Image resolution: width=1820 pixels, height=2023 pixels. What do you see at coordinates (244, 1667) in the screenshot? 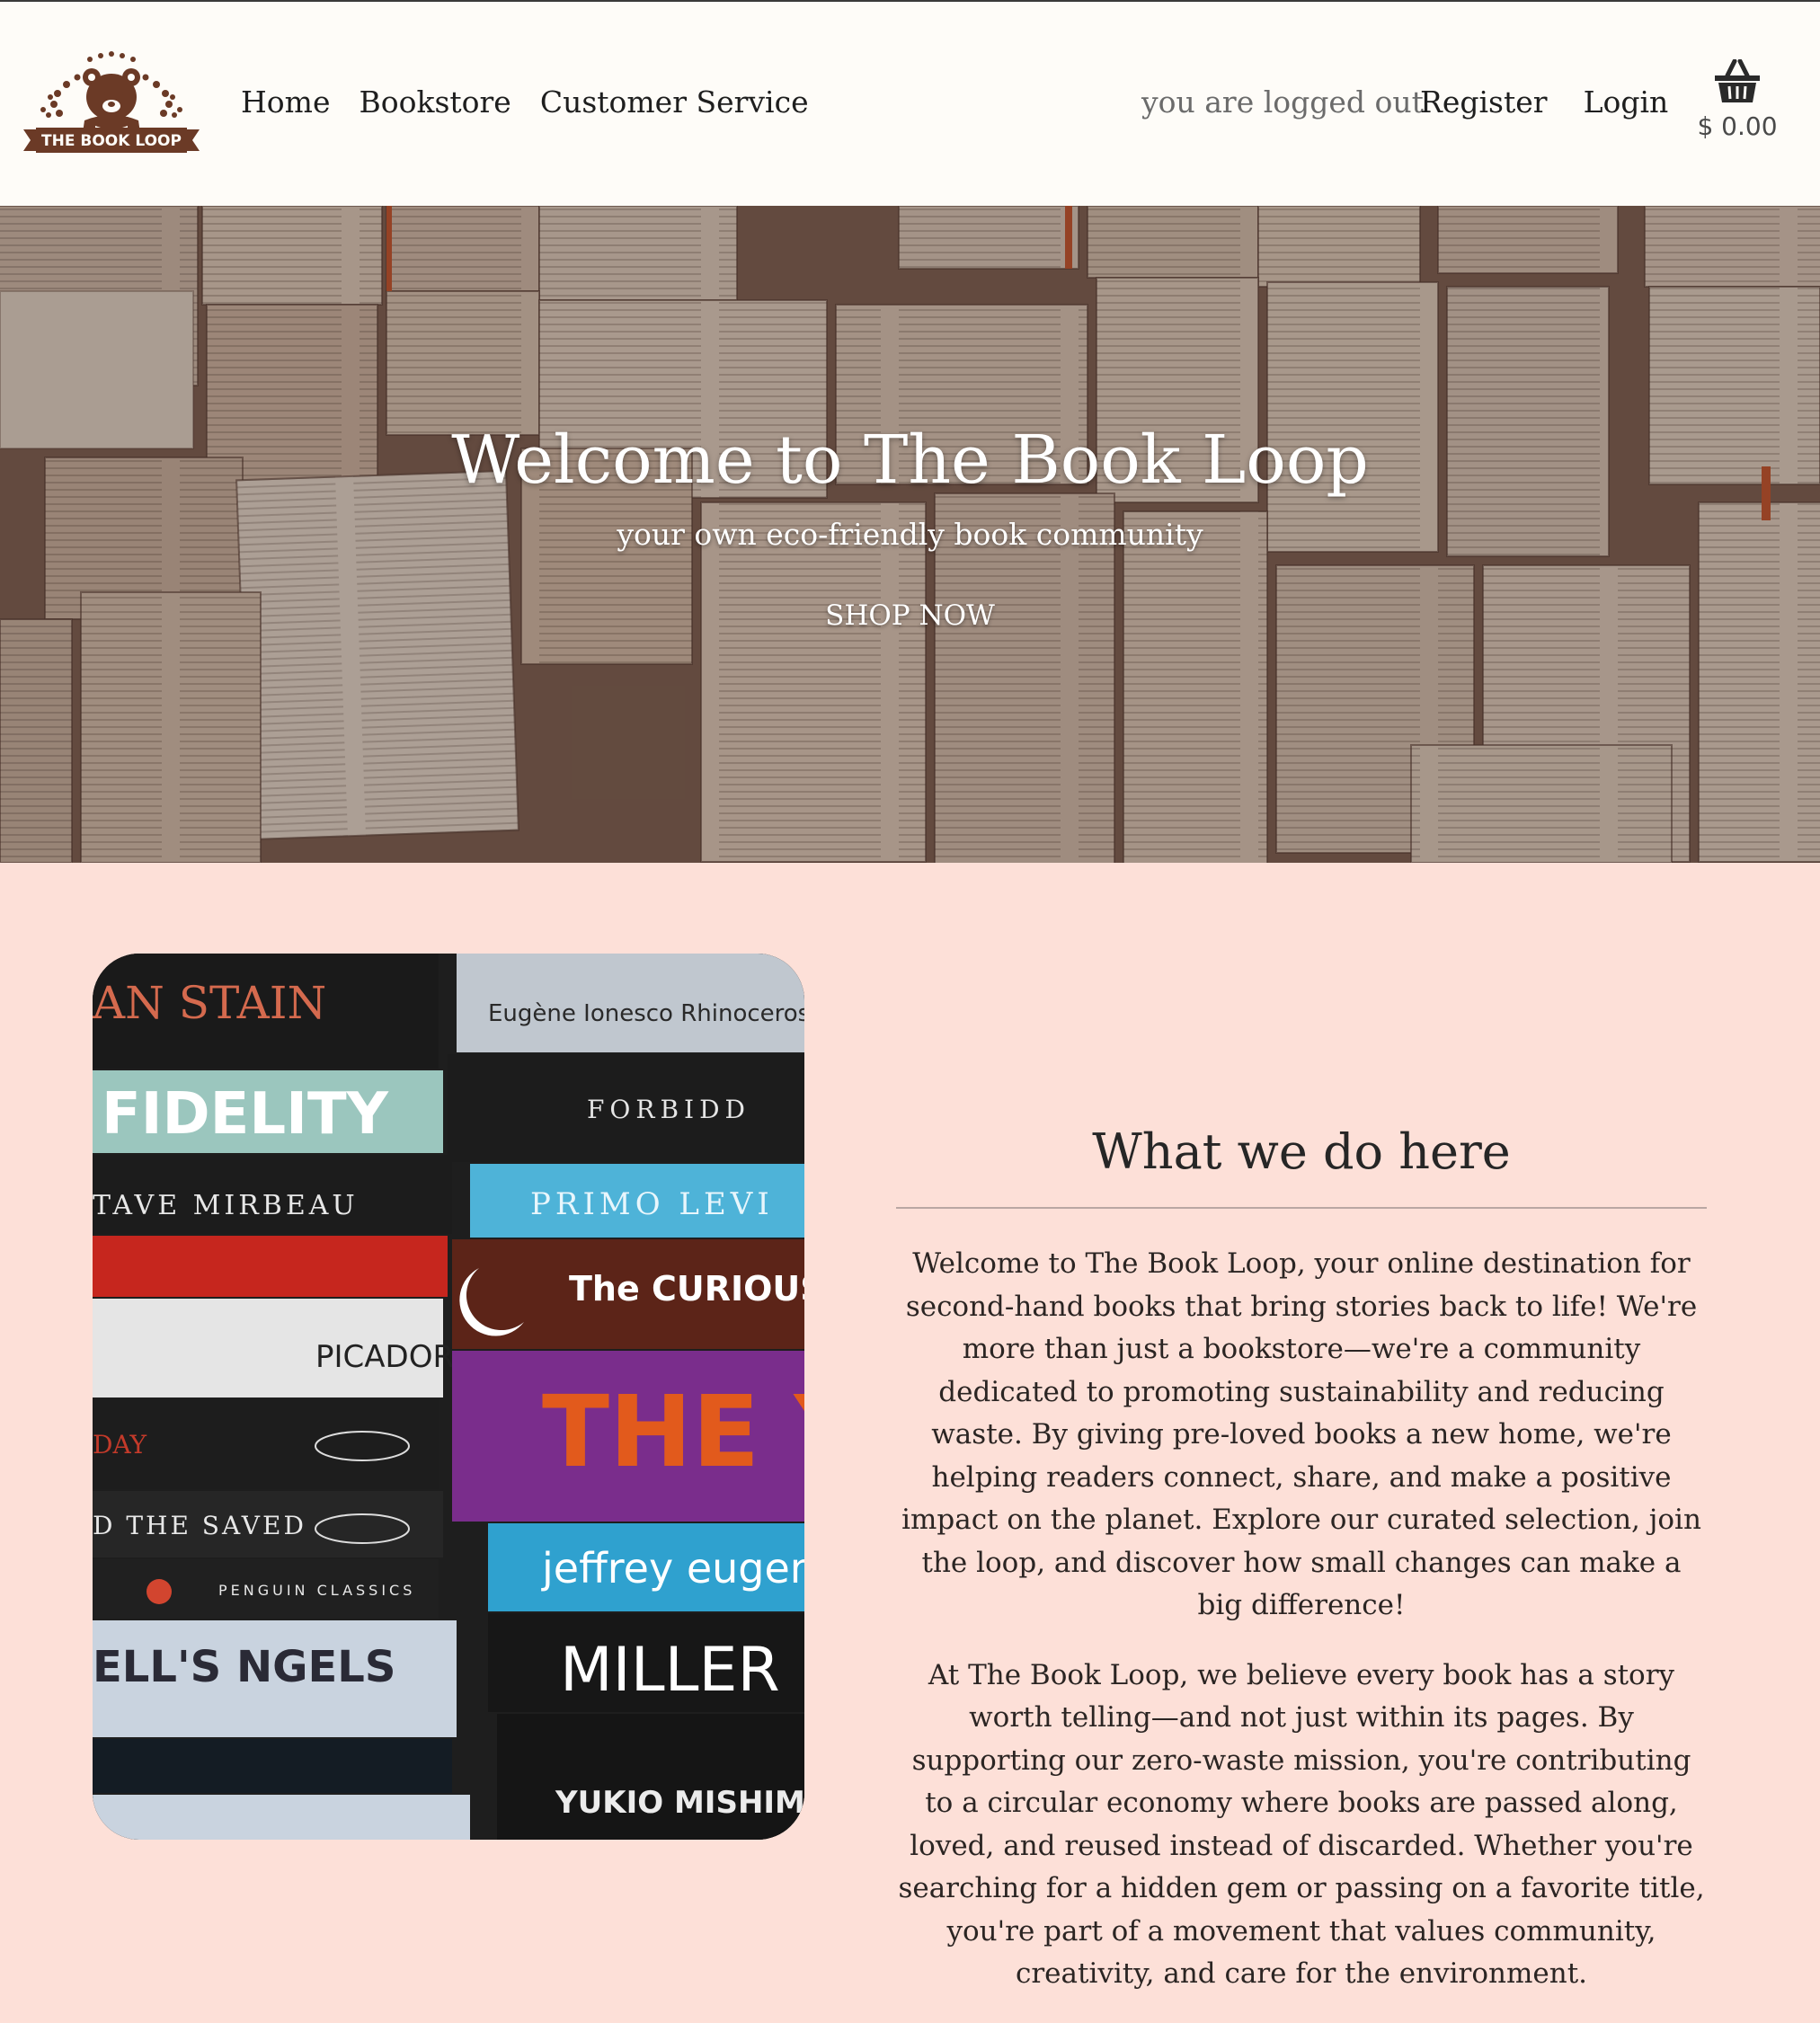
I see `spine-text: ELL'S NGELS` at bounding box center [244, 1667].